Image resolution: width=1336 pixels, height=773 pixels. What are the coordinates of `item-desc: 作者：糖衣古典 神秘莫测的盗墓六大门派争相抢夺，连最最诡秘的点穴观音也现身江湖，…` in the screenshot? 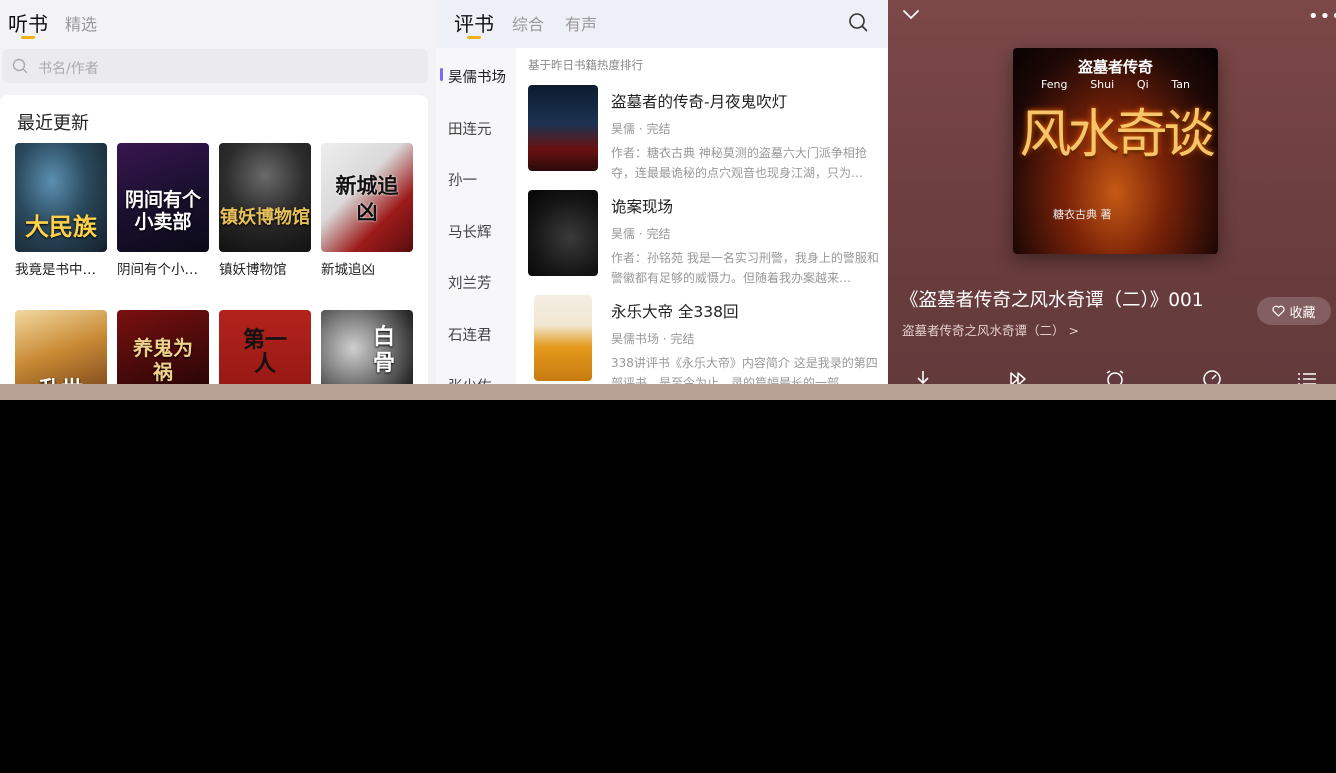 It's located at (739, 163).